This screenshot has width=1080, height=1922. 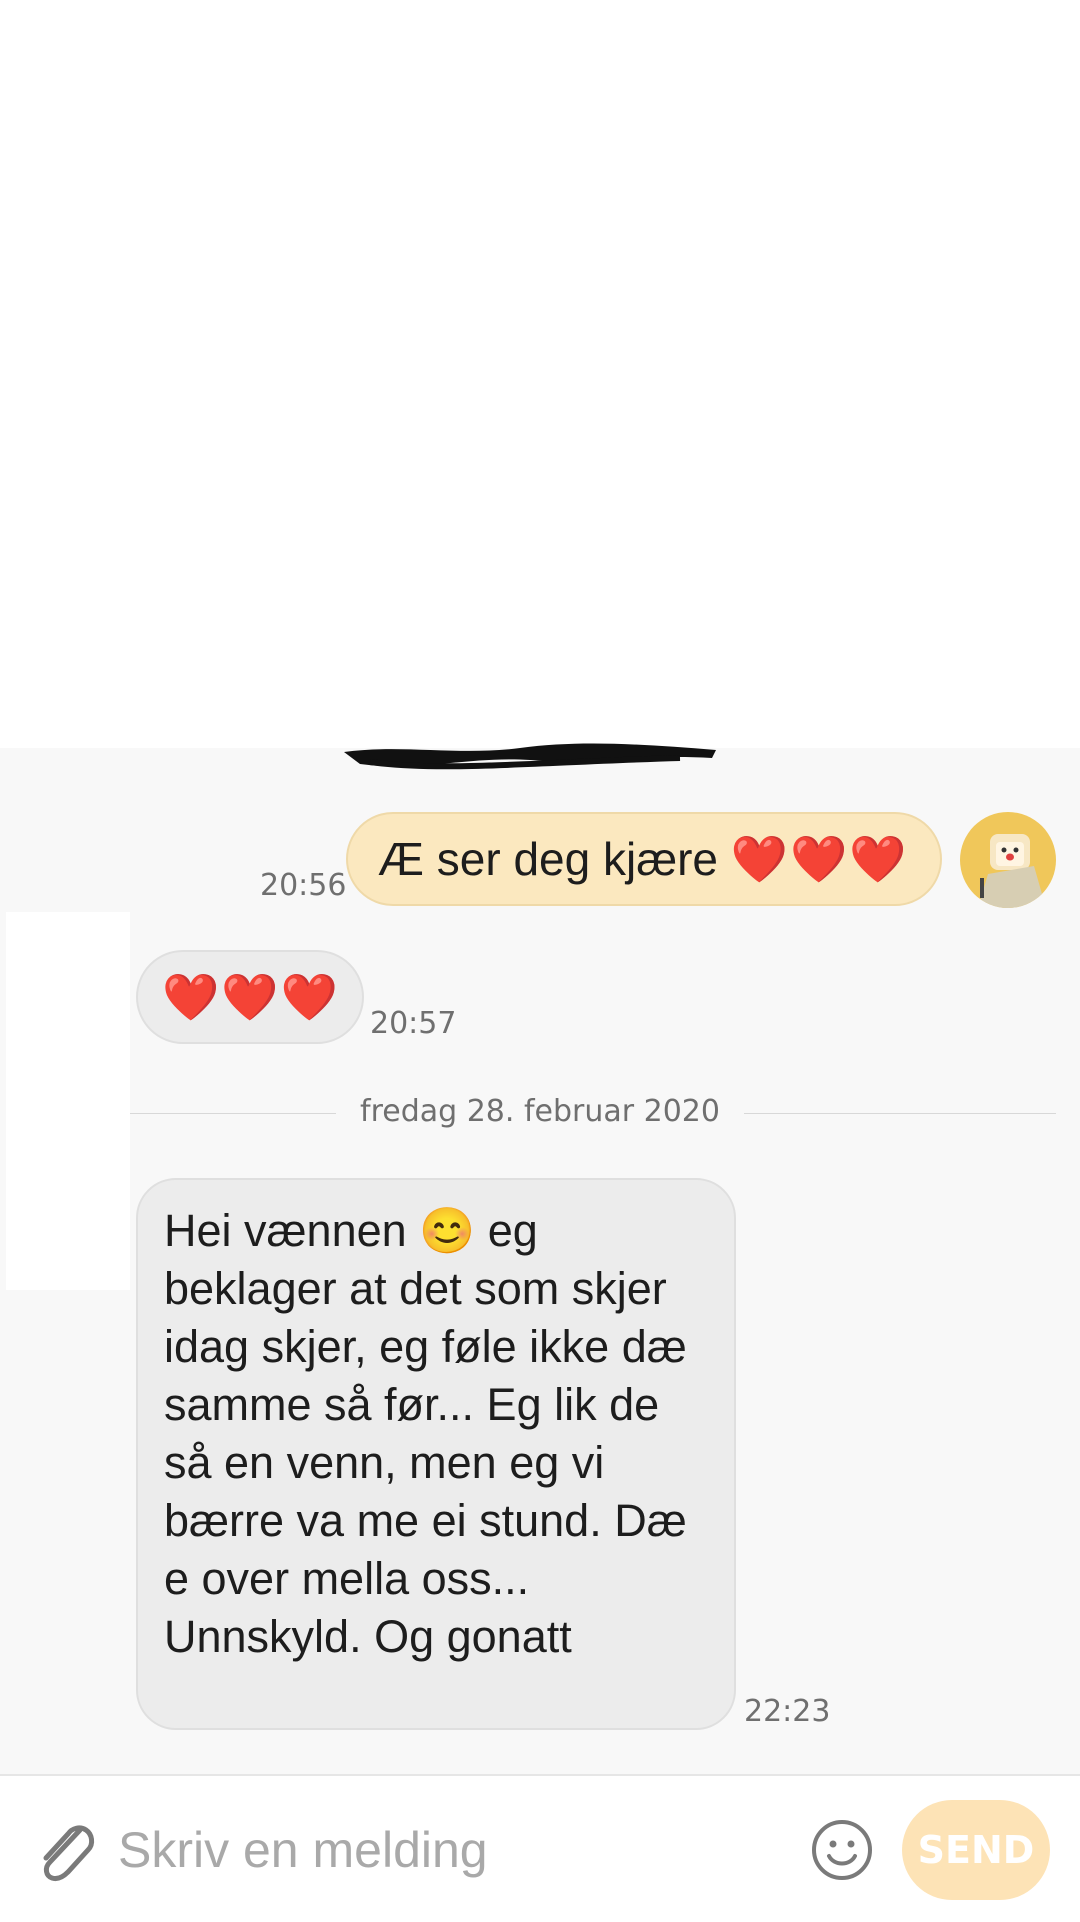 I want to click on smile-emoji: 😊, so click(x=447, y=1230).